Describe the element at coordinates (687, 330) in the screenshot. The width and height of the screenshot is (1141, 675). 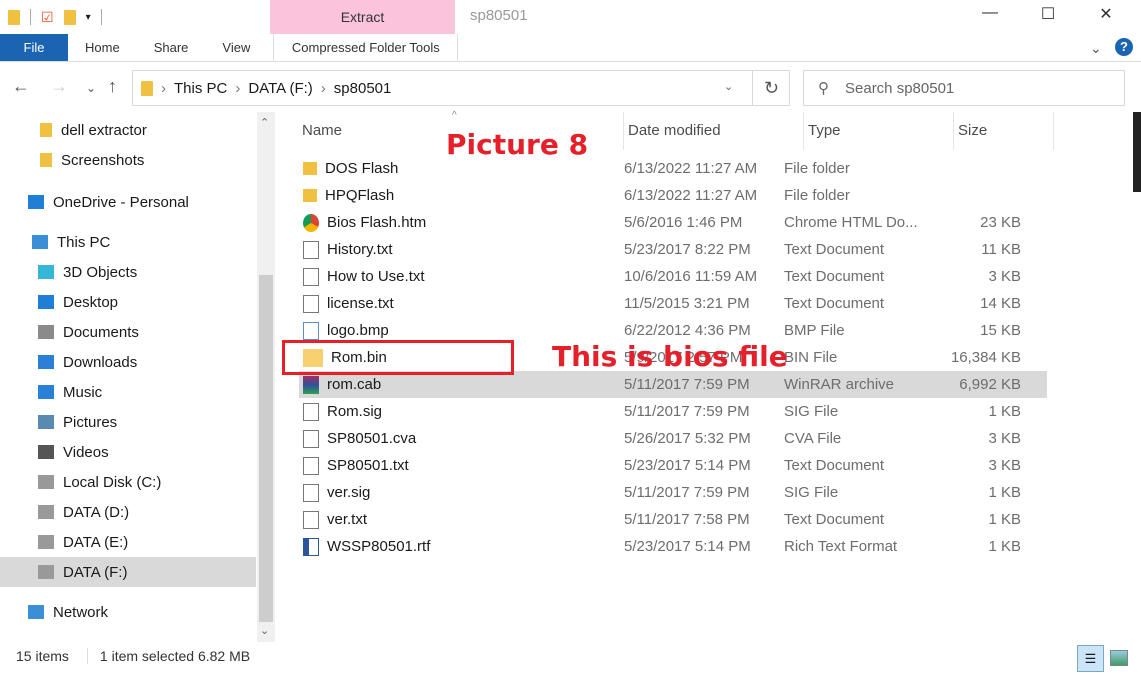
I see `file-date: 6/22/2012 4:36 PM` at that location.